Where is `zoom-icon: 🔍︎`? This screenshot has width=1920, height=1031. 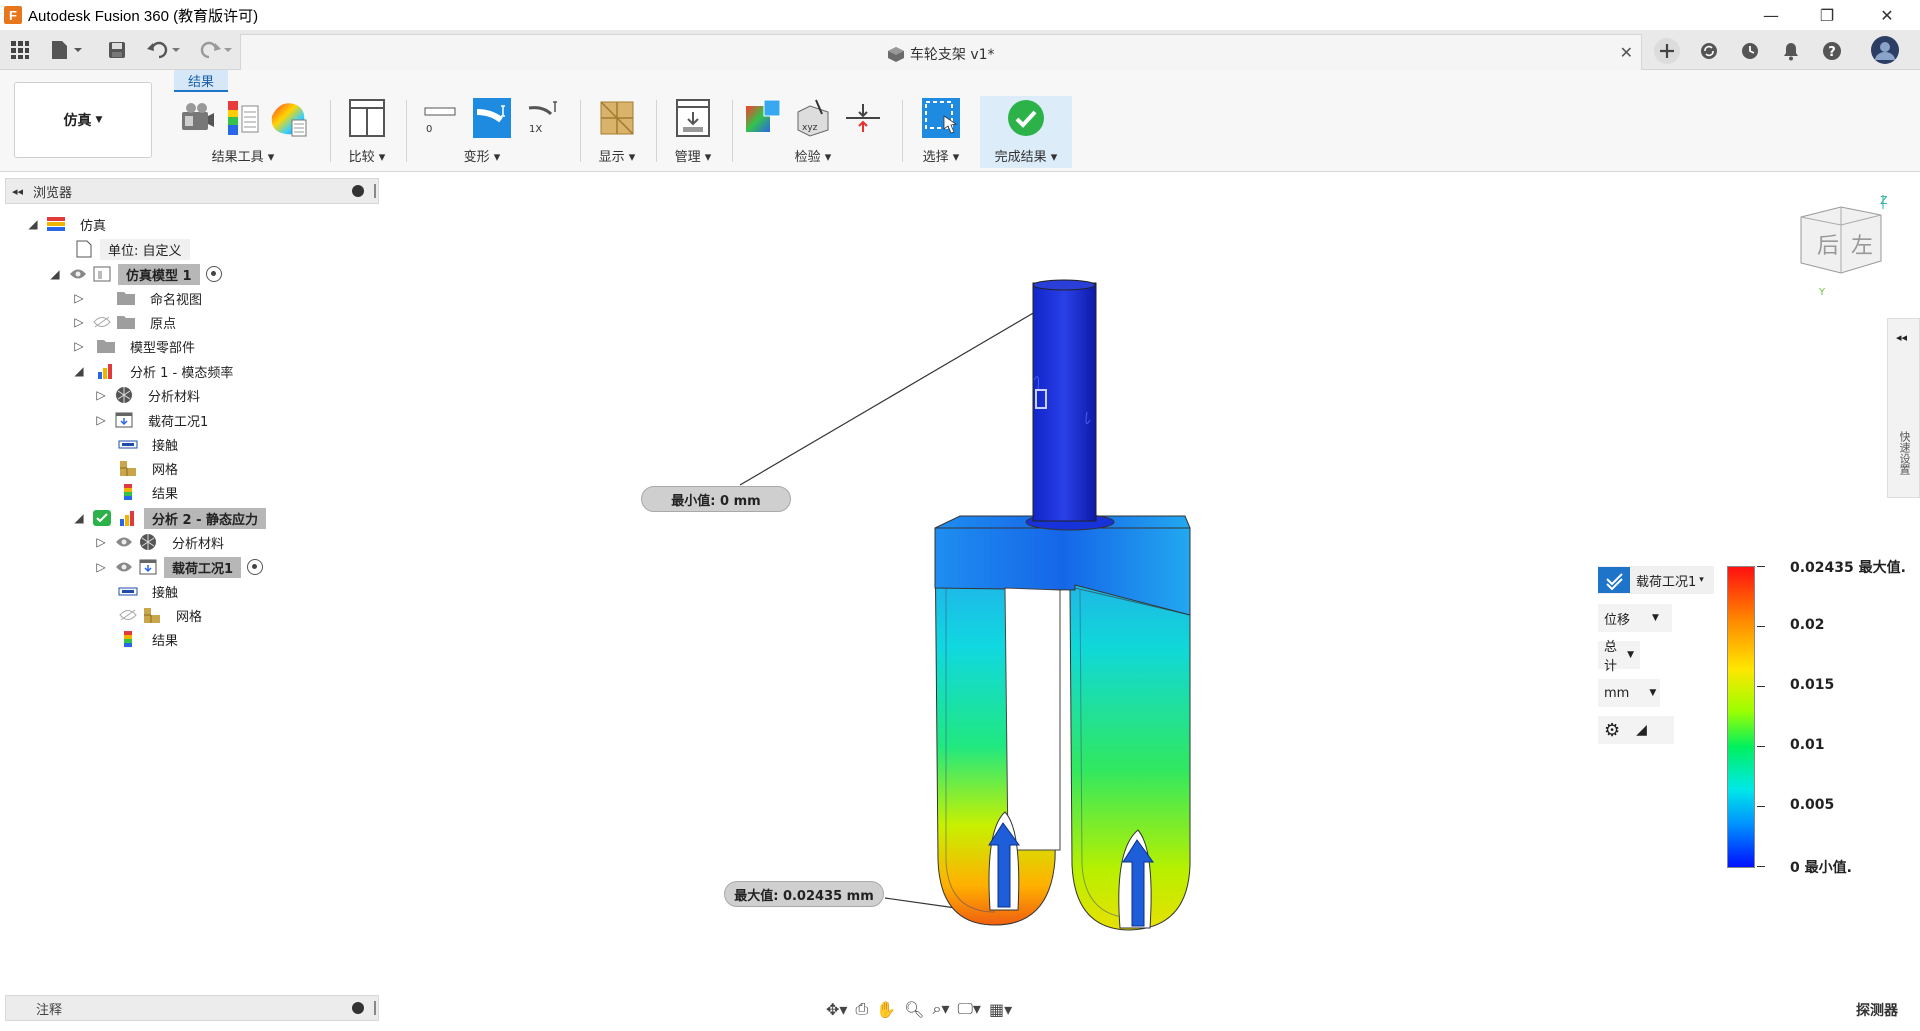 zoom-icon: 🔍︎ is located at coordinates (914, 1009).